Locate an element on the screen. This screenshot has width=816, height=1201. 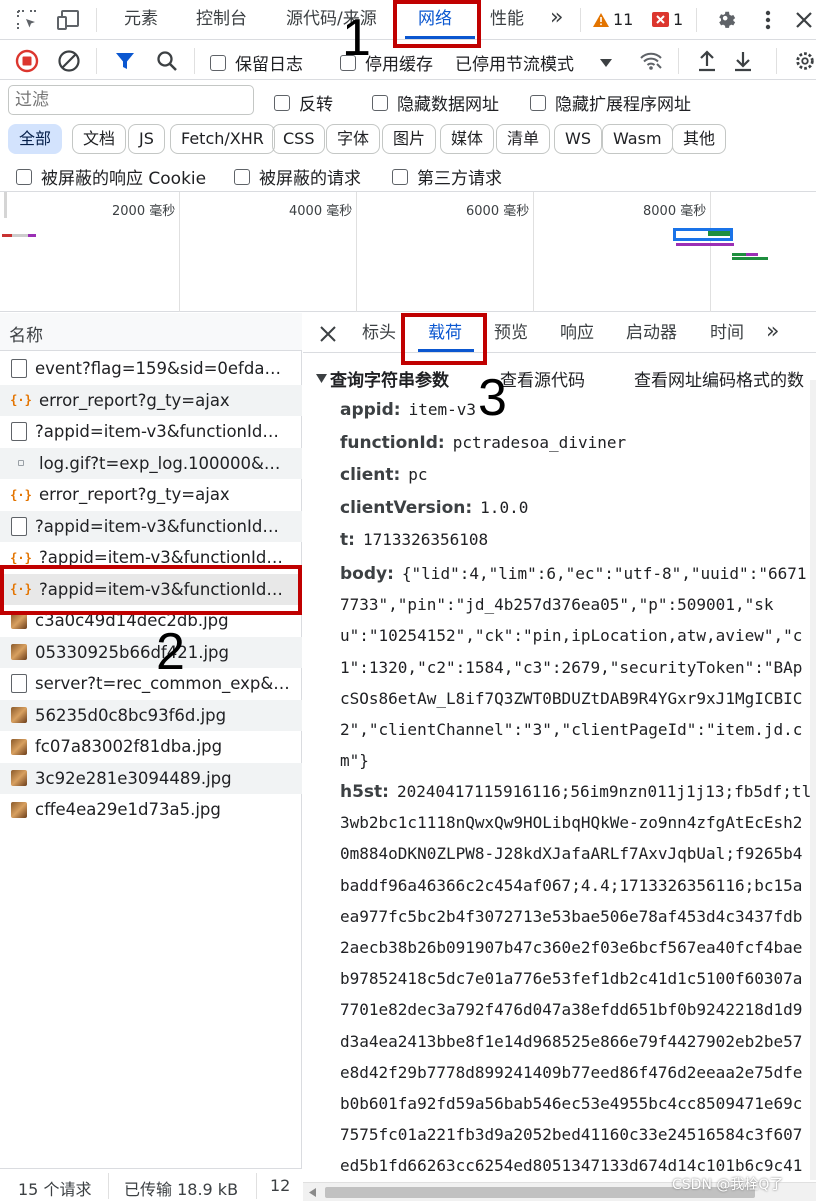
request-row: 05330925b66df421.jpg is located at coordinates (151, 652).